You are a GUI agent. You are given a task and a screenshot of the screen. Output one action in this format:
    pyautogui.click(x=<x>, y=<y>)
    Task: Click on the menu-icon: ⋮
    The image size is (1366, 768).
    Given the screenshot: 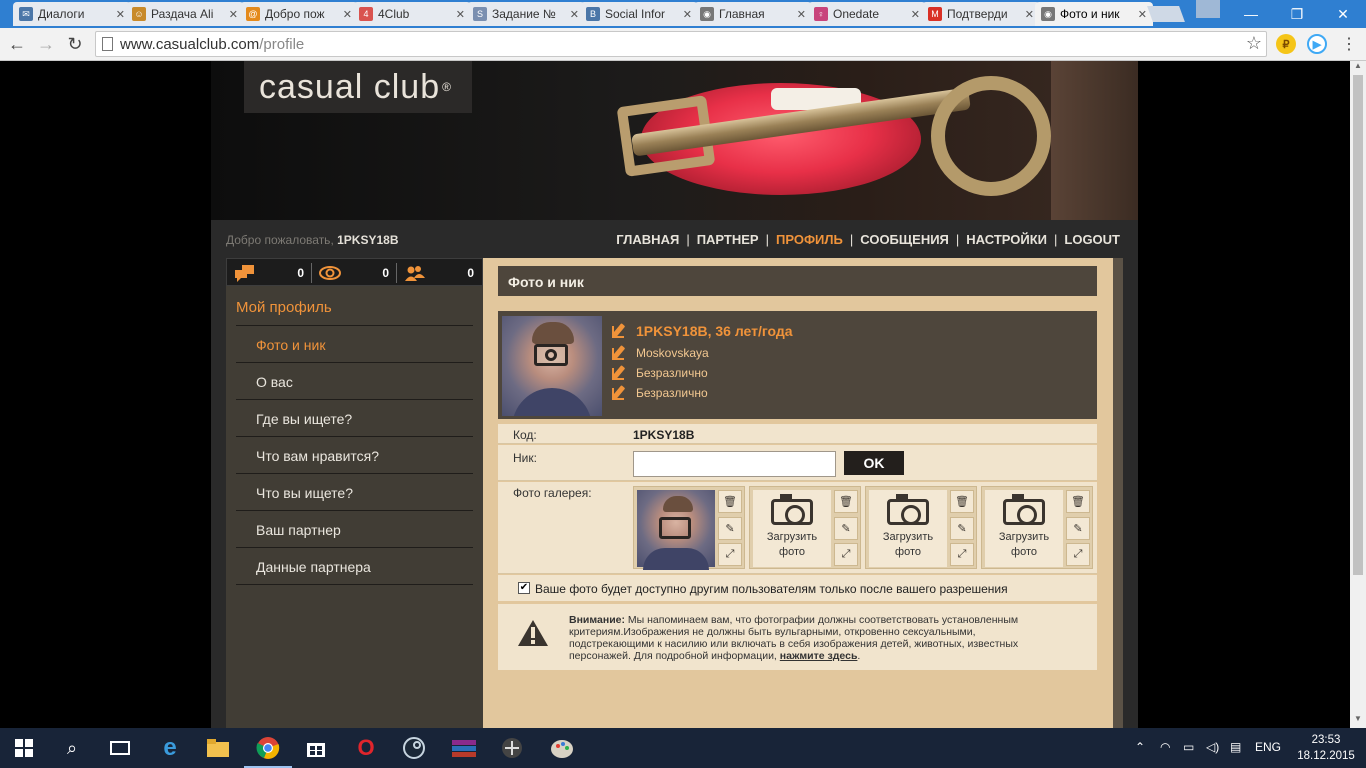 What is the action you would take?
    pyautogui.click(x=1349, y=44)
    